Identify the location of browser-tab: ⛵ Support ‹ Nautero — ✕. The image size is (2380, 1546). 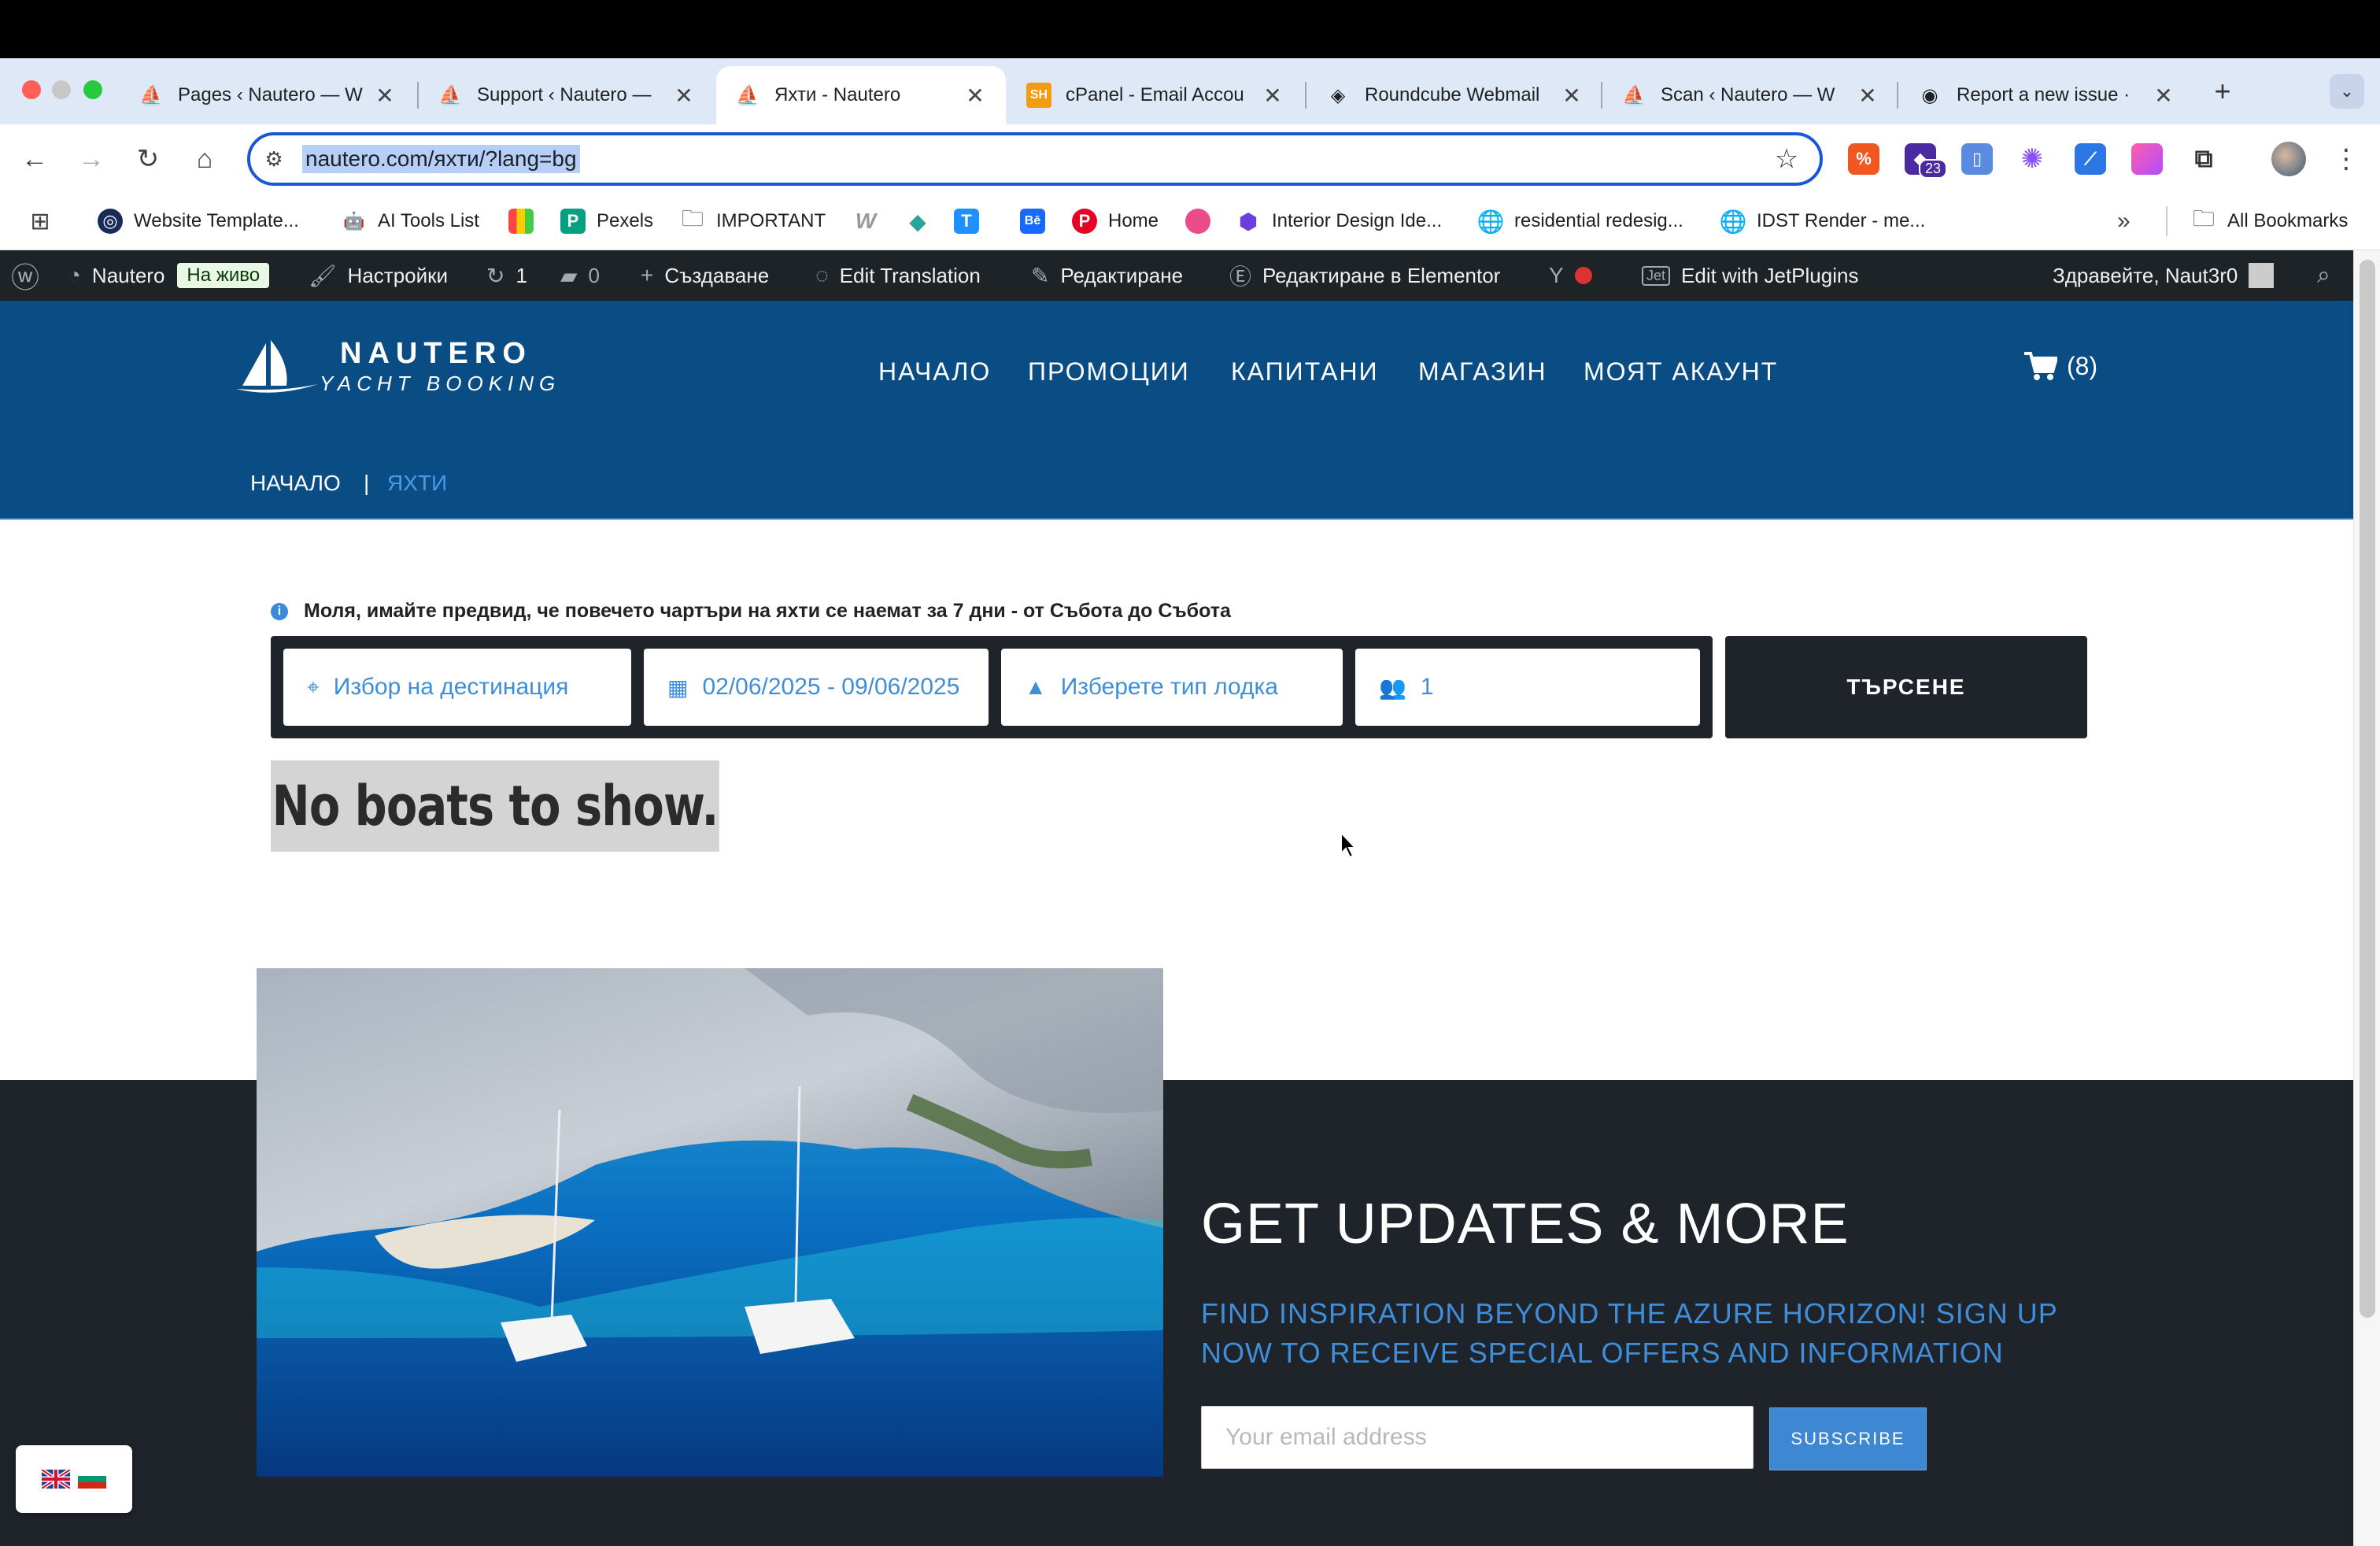
(567, 95).